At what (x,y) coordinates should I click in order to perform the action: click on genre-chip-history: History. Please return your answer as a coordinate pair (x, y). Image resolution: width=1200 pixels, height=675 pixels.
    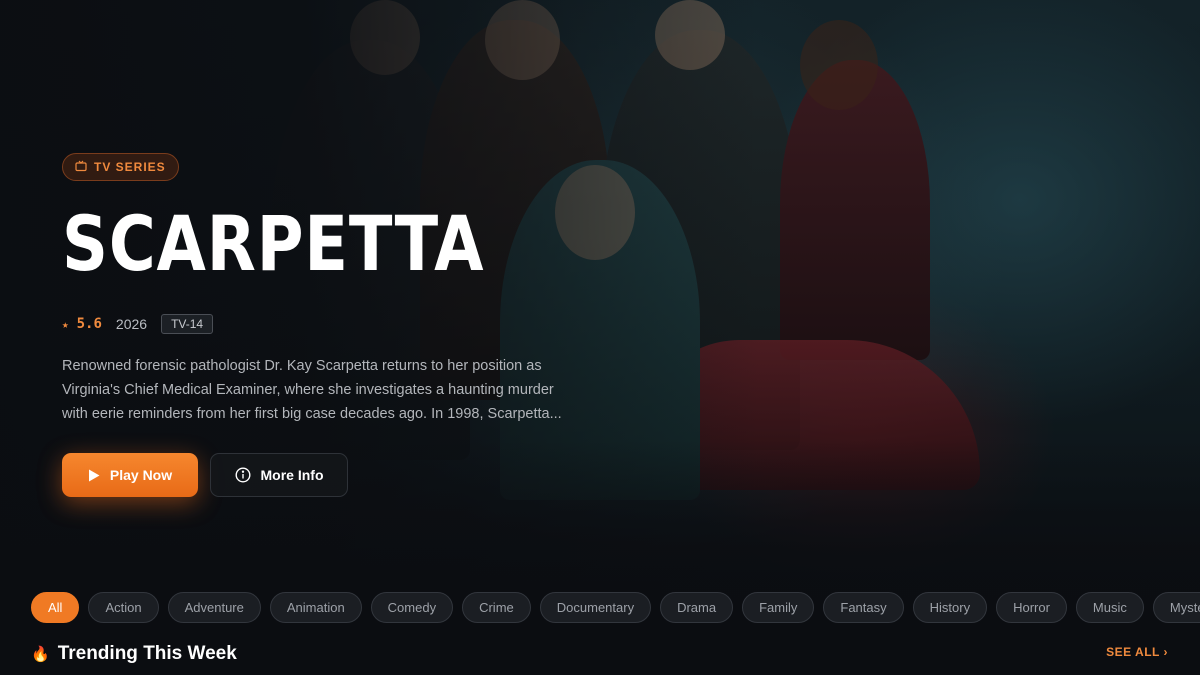
    Looking at the image, I should click on (950, 607).